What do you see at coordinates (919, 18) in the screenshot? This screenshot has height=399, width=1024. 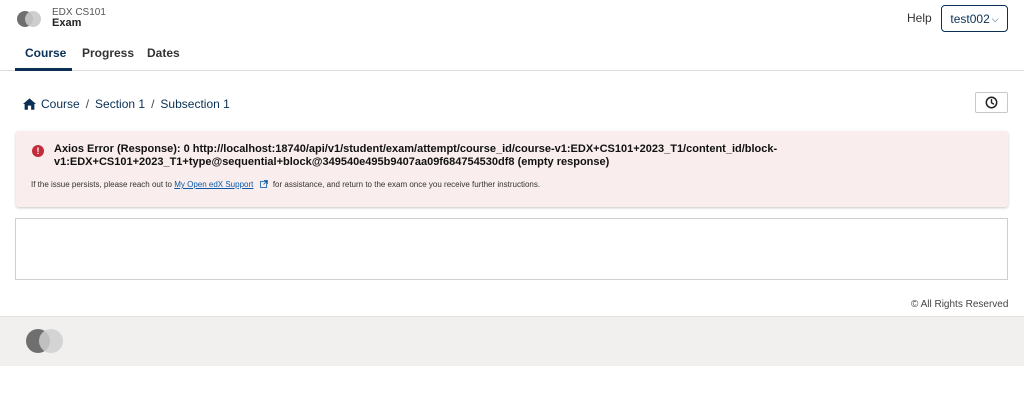 I see `help-link: Help` at bounding box center [919, 18].